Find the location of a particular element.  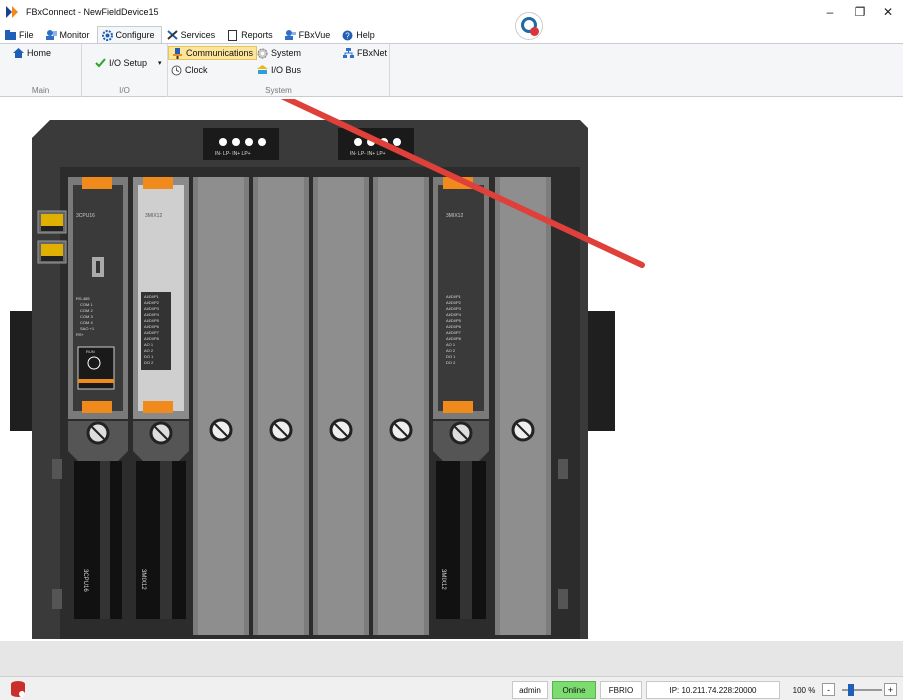

home-icon is located at coordinates (18, 53).